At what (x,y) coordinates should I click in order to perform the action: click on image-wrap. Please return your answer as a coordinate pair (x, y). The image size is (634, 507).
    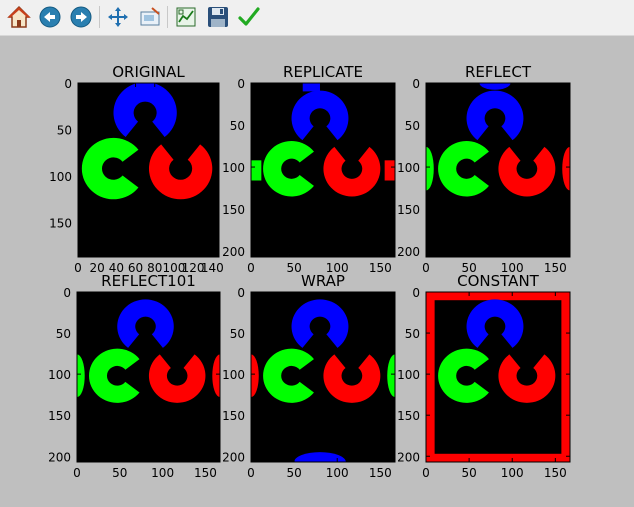
    Looking at the image, I should click on (323, 377).